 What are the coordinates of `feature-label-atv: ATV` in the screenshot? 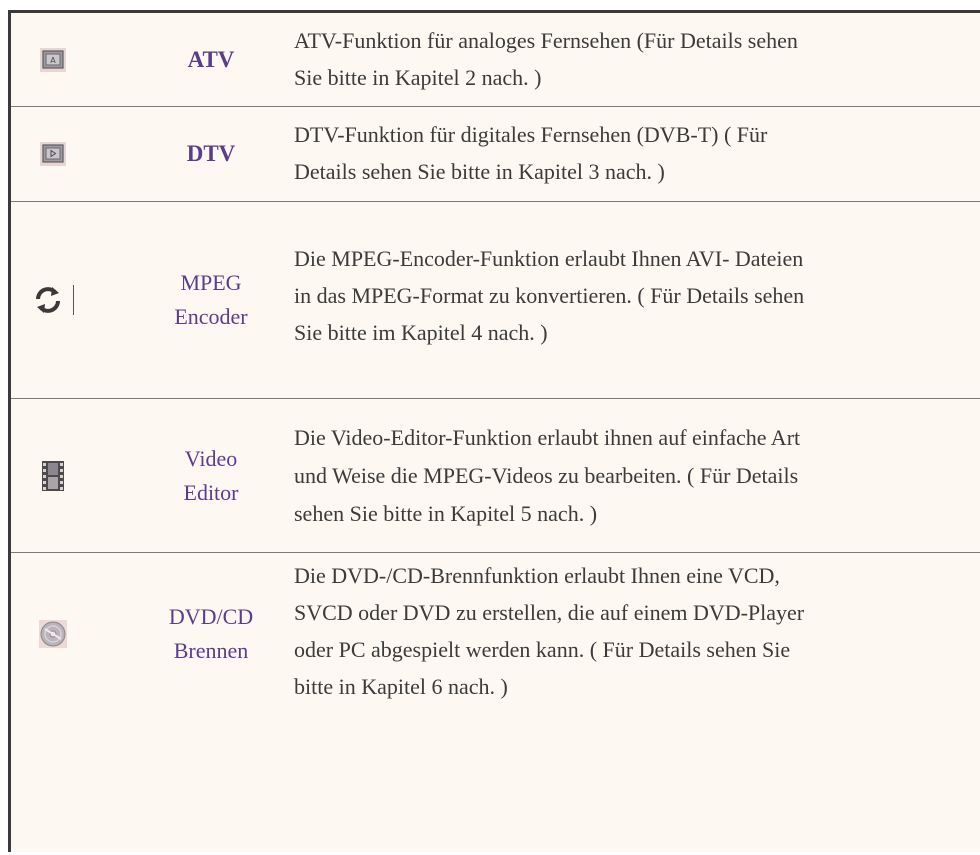 It's located at (211, 59).